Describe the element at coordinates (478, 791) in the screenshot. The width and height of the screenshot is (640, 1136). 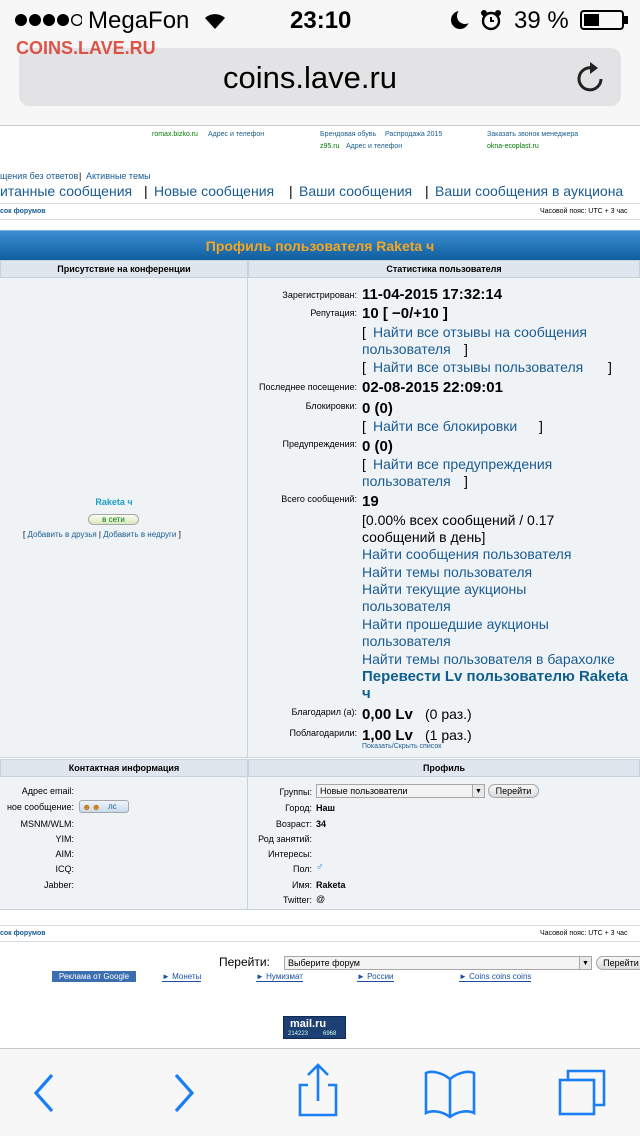
I see `chevron-down-icon: ▼` at that location.